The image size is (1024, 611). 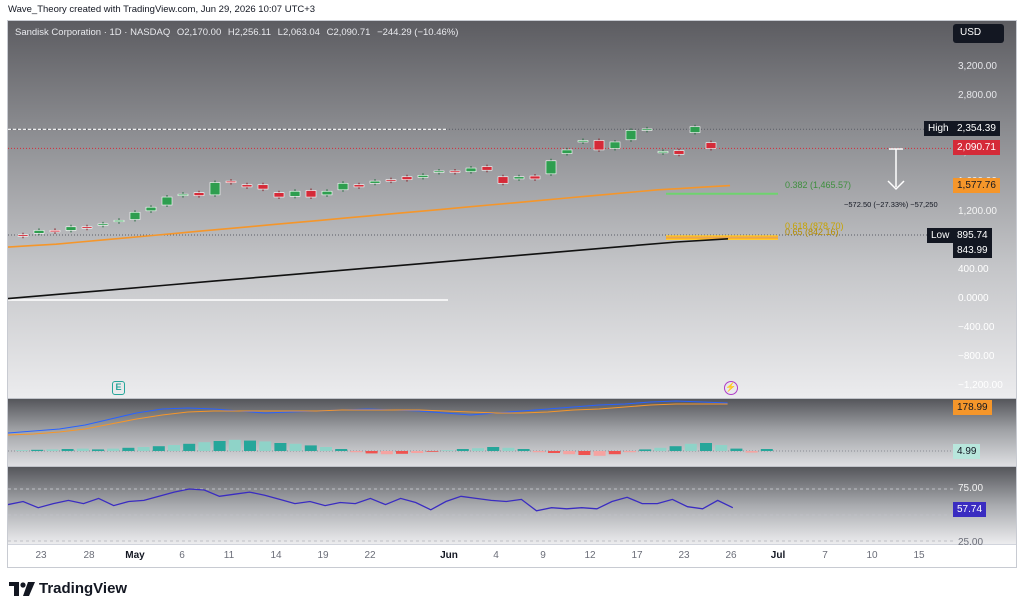 I want to click on price-tick: 1,200.00, so click(x=977, y=211).